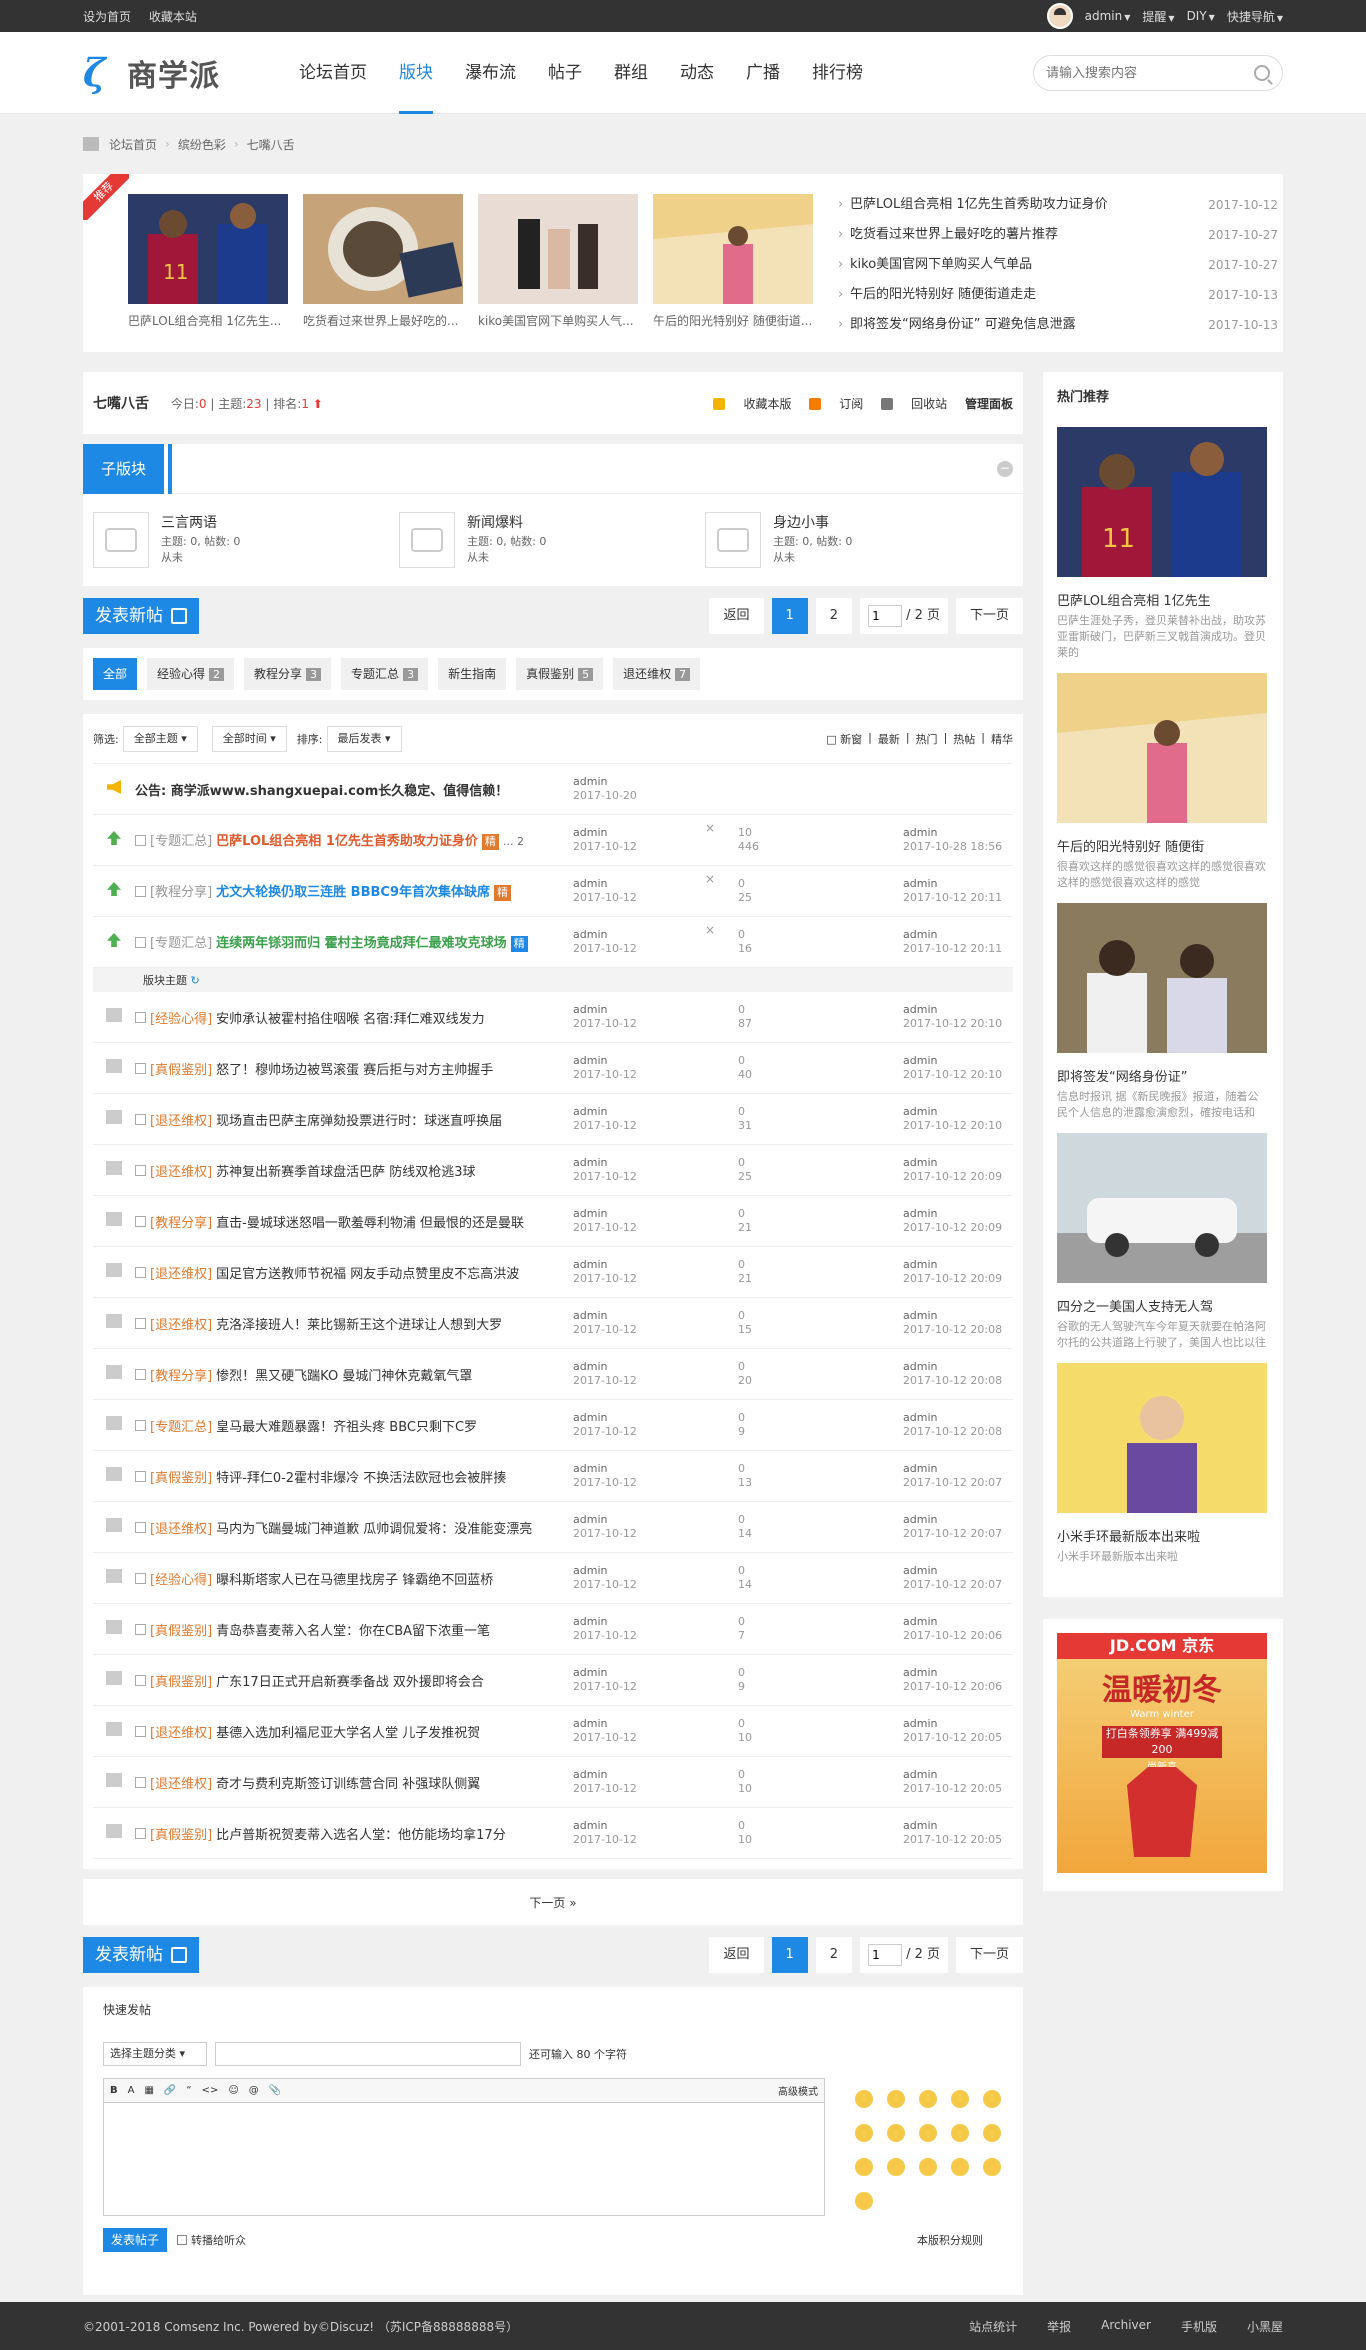 This screenshot has width=1366, height=2350. Describe the element at coordinates (288, 674) in the screenshot. I see `type-tab: 教程分享 3` at that location.